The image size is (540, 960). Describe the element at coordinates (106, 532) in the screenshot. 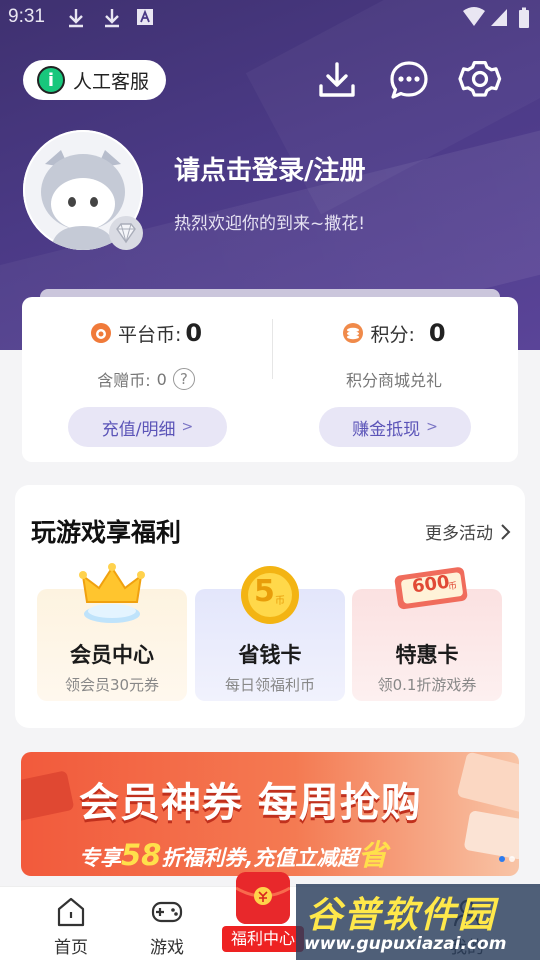

I see `section-title: 玩游戏享福利` at that location.